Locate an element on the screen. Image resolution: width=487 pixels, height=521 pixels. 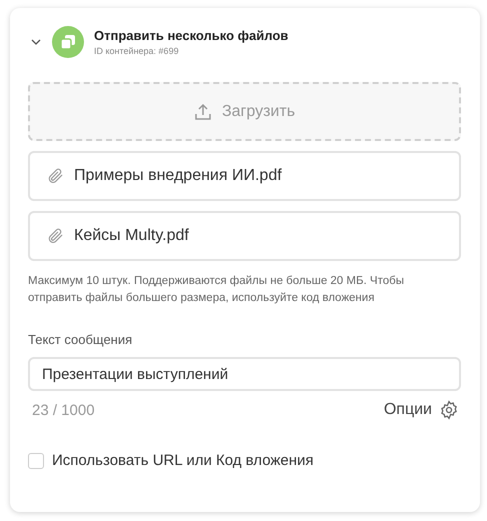
file-name: Примеры внедрения ИИ.pdf is located at coordinates (178, 176).